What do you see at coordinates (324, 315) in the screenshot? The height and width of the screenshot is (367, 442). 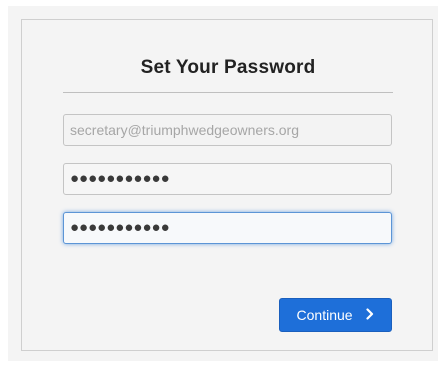 I see `continue-label: Continue` at bounding box center [324, 315].